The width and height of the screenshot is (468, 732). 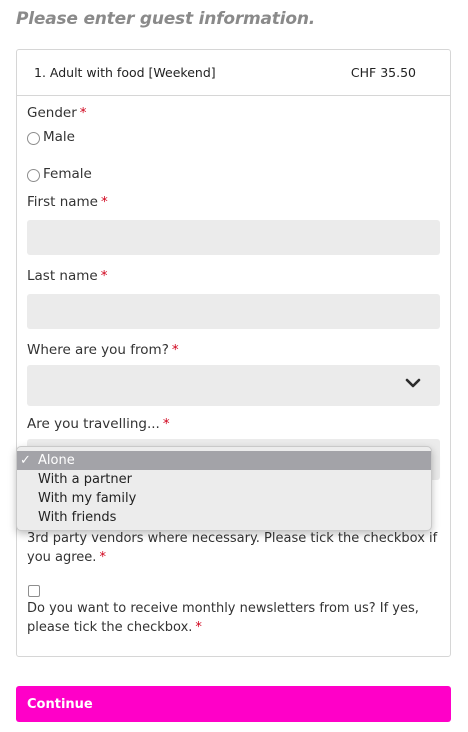 I want to click on travelling-option-friends: With friends, so click(x=224, y=517).